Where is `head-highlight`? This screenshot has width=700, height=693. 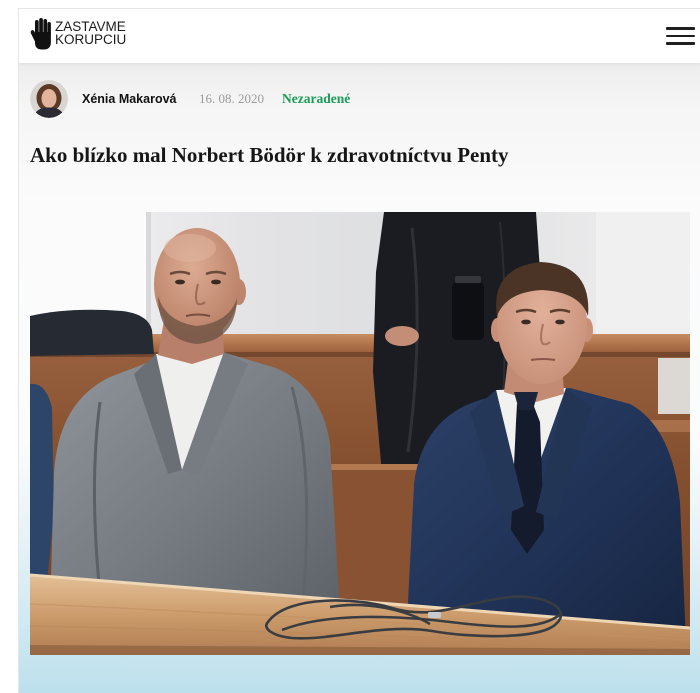 head-highlight is located at coordinates (190, 248).